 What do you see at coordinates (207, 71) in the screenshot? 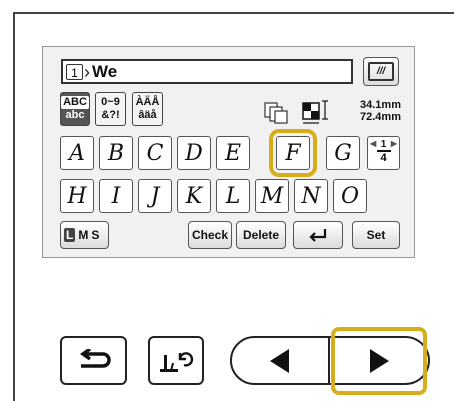
I see `text-input-field: 1 › We` at bounding box center [207, 71].